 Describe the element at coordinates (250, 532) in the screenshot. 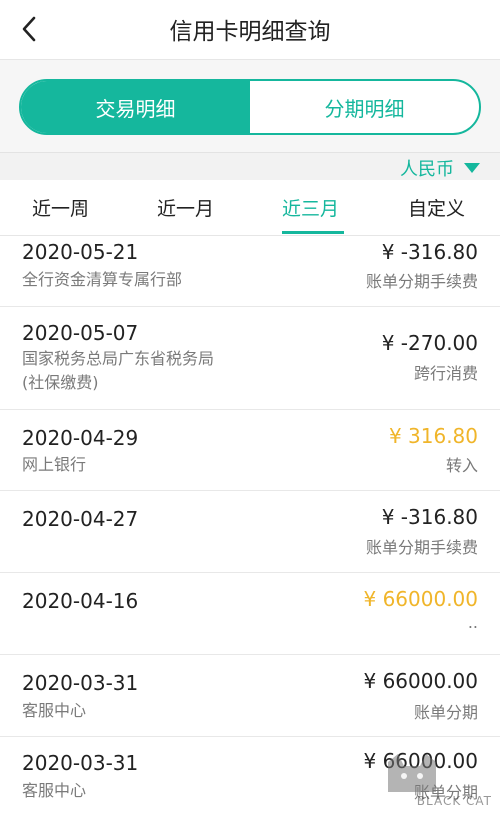

I see `transaction-row: 2020-04-27 ¥ -316.80 账单分期手续费` at that location.